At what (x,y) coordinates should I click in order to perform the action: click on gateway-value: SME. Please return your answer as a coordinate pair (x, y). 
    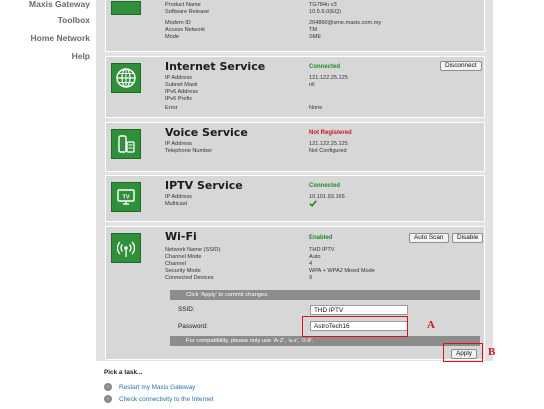
    Looking at the image, I should click on (315, 37).